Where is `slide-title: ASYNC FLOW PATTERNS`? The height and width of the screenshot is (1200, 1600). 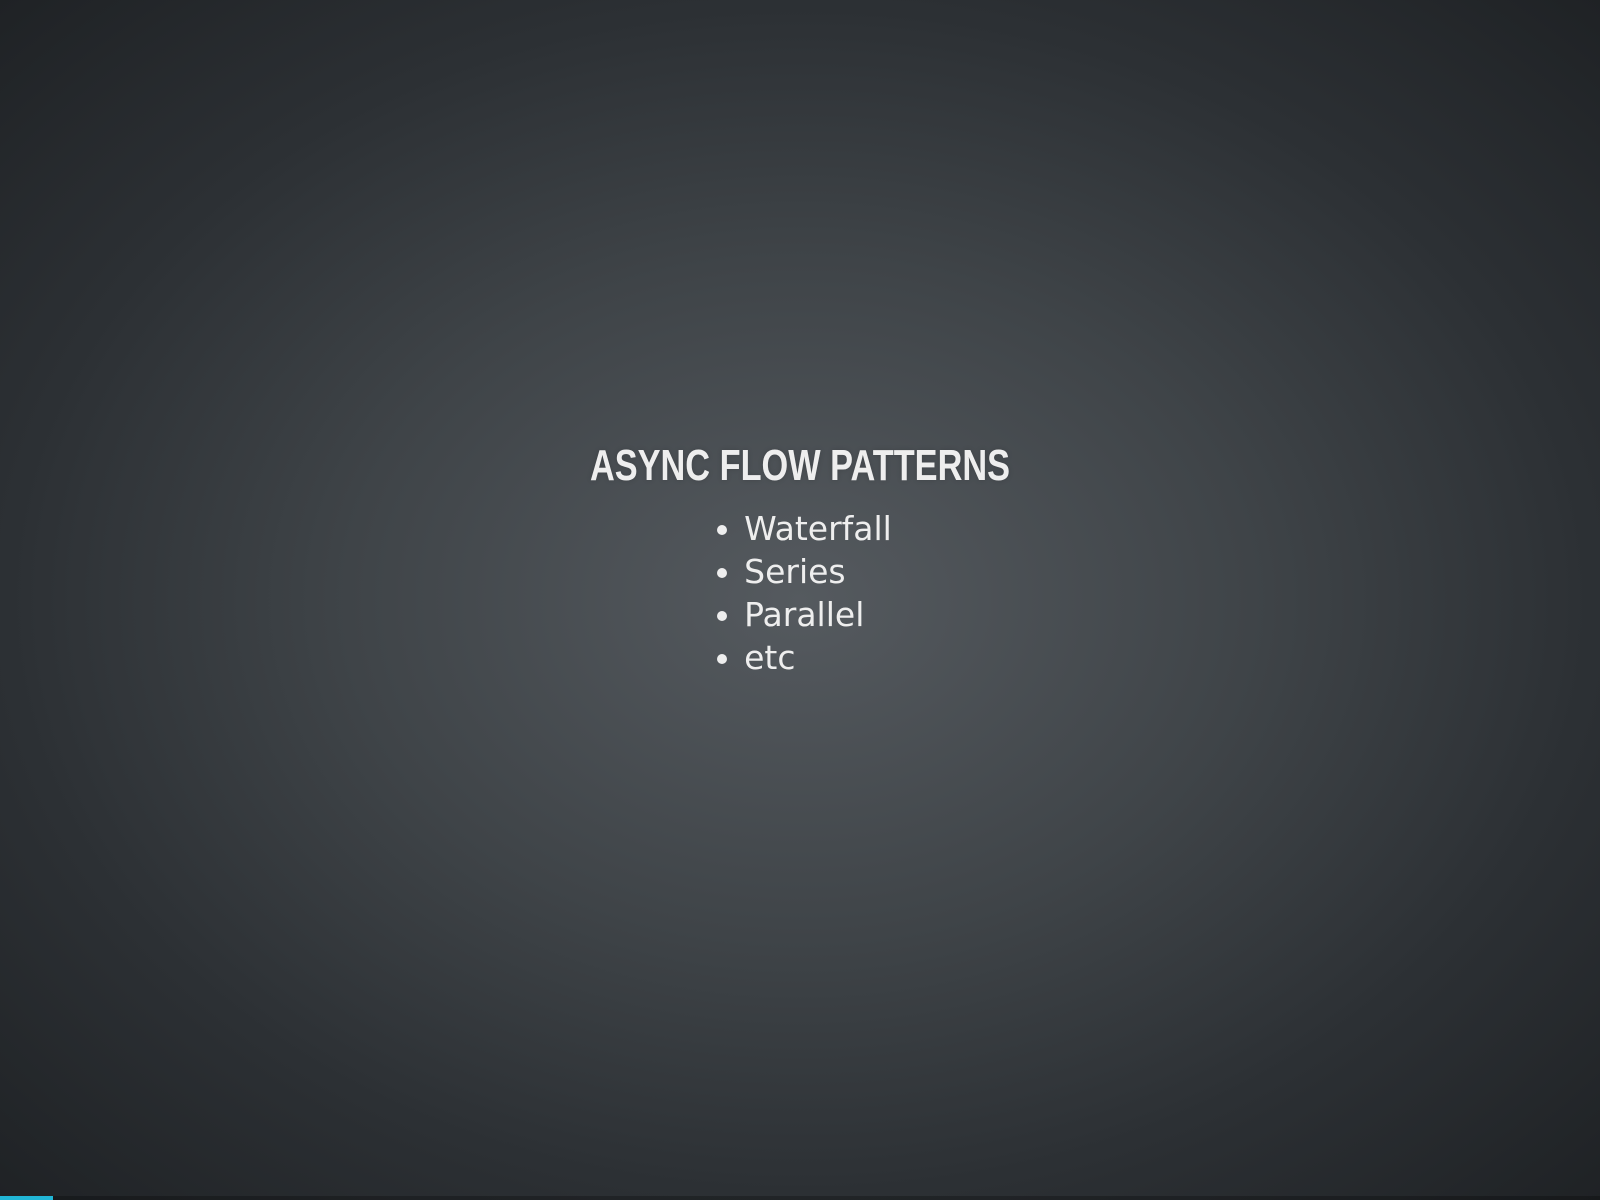
slide-title: ASYNC FLOW PATTERNS is located at coordinates (800, 465).